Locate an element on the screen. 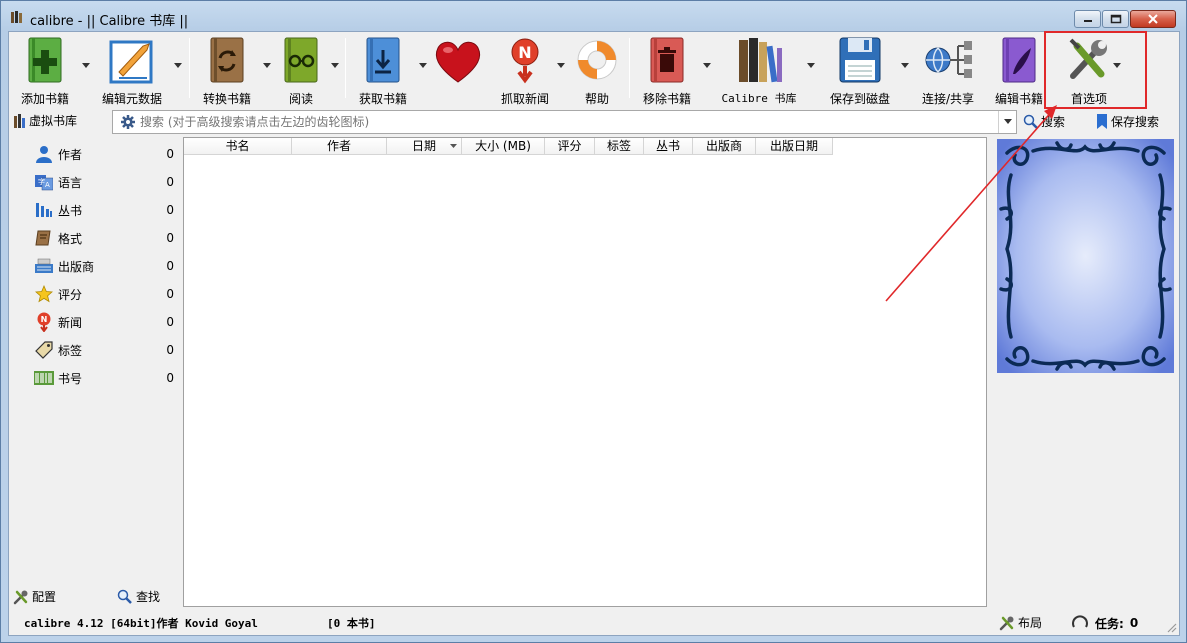  search-icon is located at coordinates (124, 596).